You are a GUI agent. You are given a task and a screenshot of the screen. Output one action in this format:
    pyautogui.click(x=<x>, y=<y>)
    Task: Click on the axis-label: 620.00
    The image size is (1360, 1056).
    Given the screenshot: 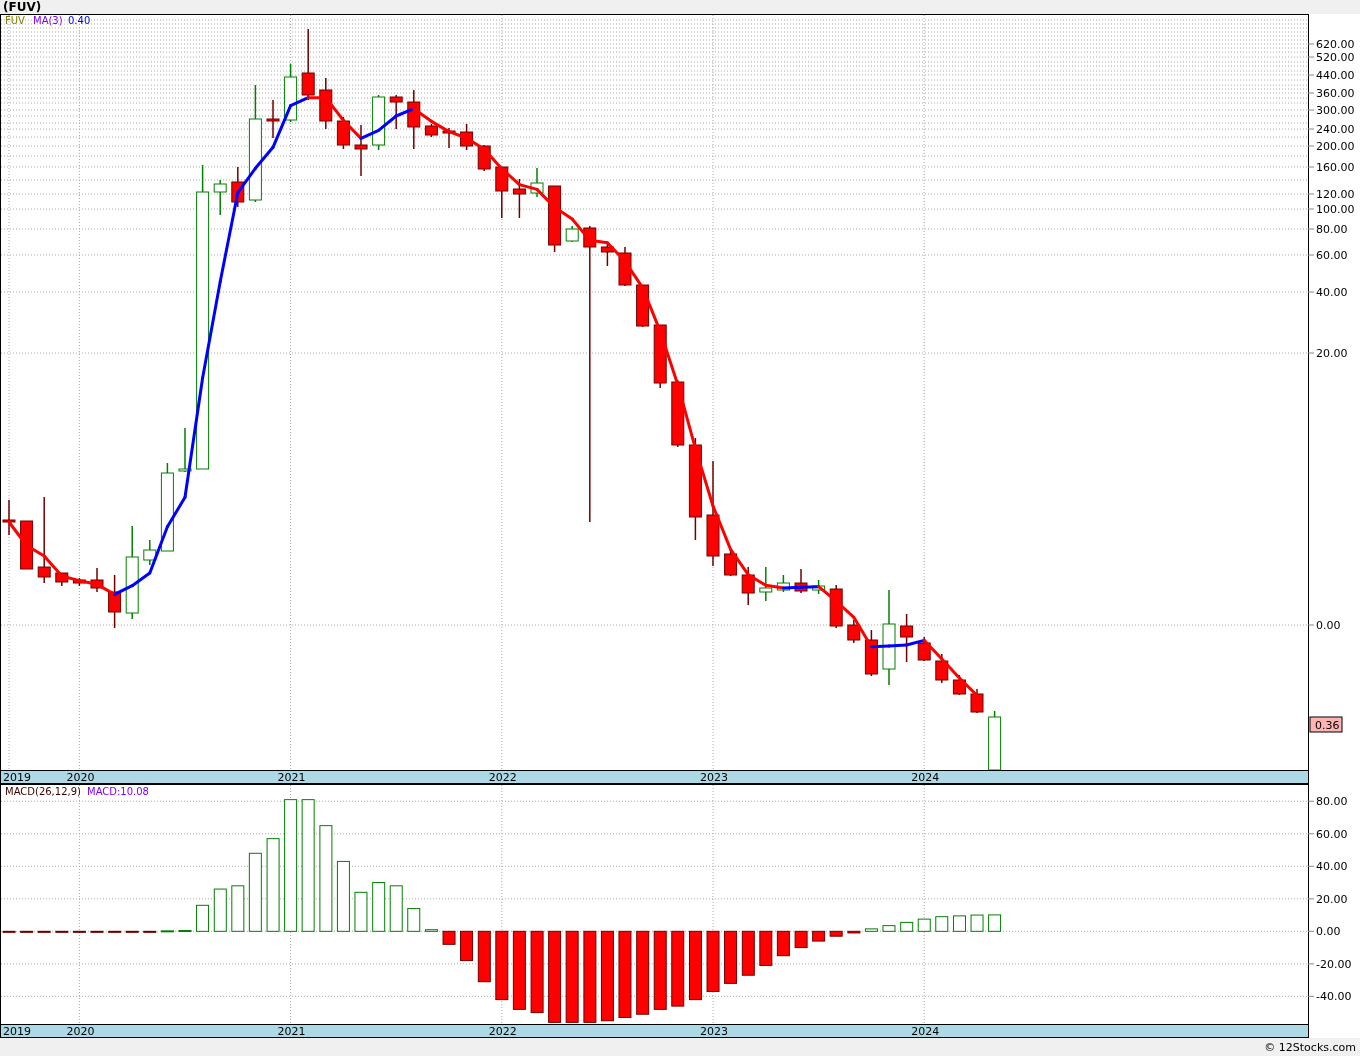 What is the action you would take?
    pyautogui.click(x=1335, y=44)
    